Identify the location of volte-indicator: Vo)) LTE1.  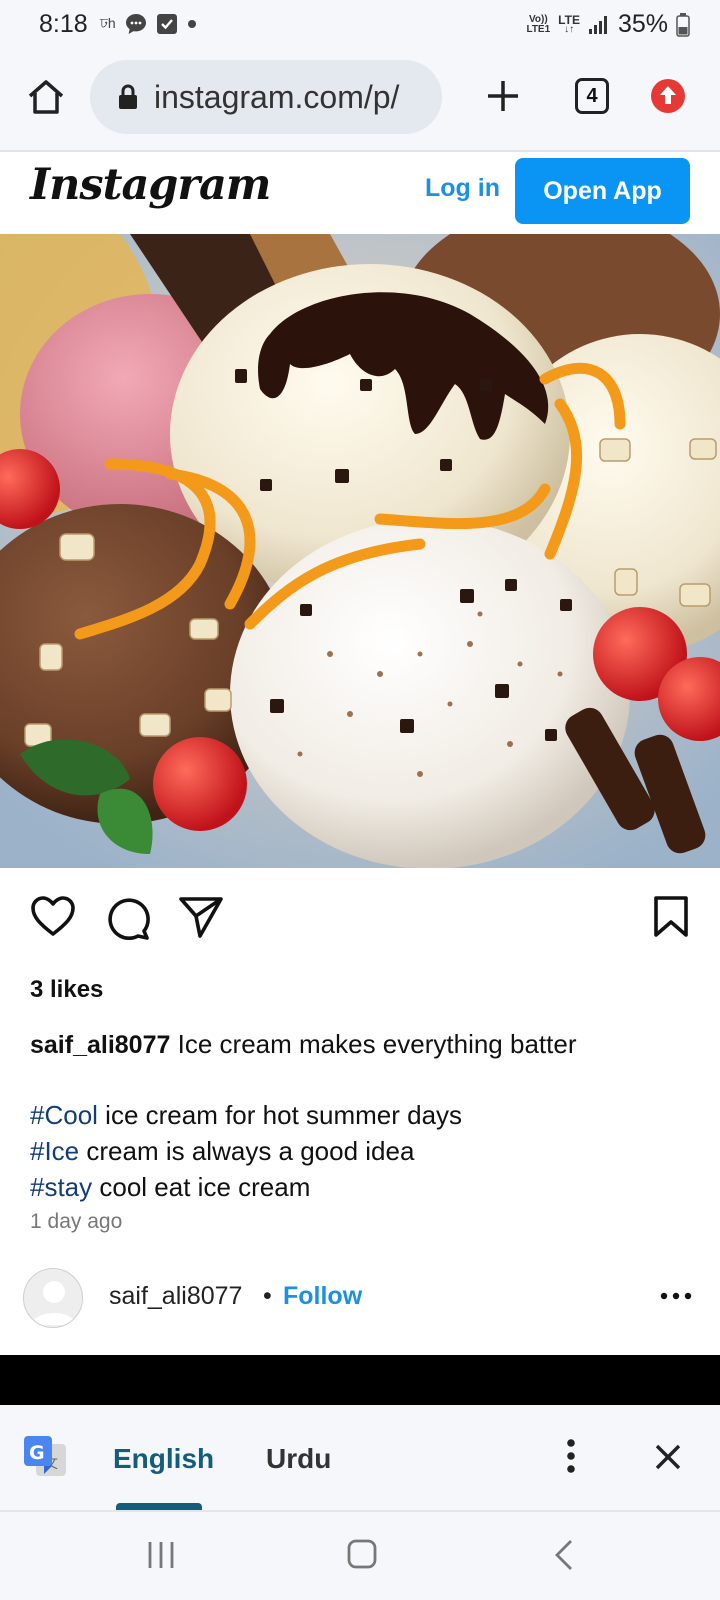
(538, 24).